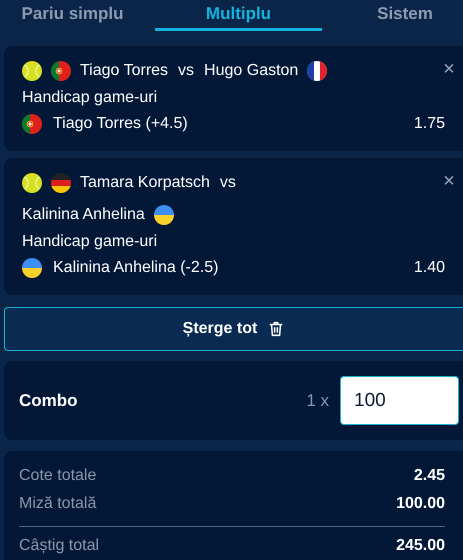 The height and width of the screenshot is (560, 463). What do you see at coordinates (429, 268) in the screenshot?
I see `odds-value: 1.40` at bounding box center [429, 268].